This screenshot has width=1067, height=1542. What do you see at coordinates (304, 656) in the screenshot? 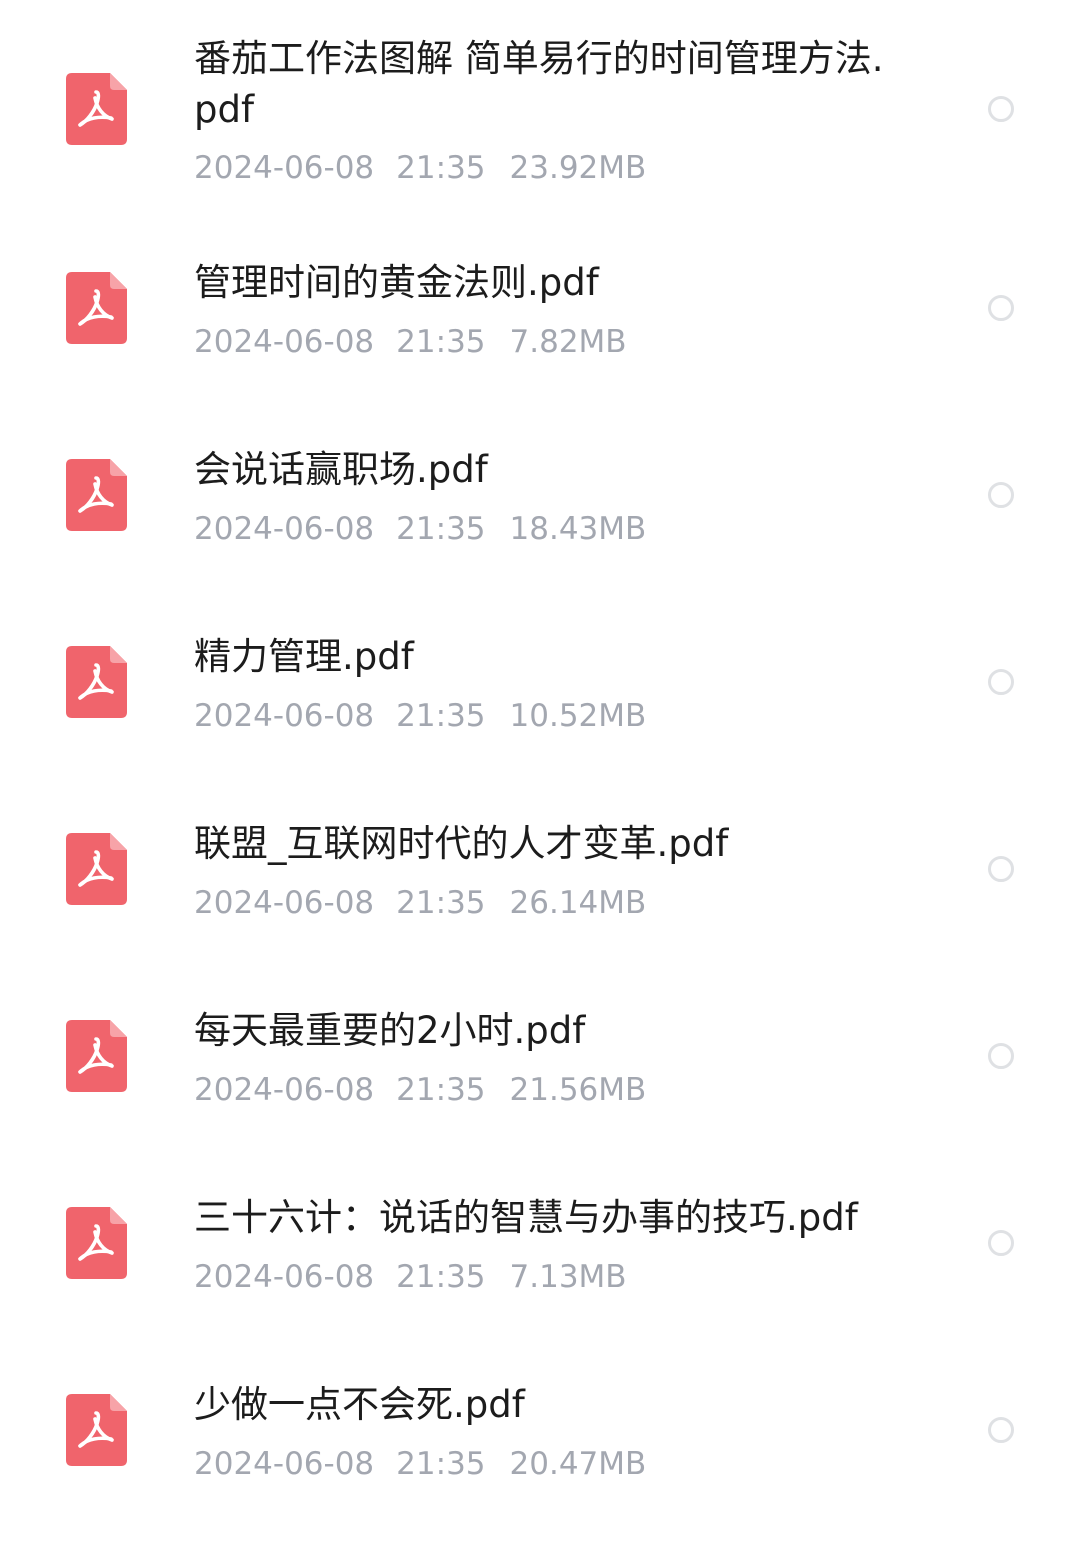
I see `file-name: 精力管理.pdf` at bounding box center [304, 656].